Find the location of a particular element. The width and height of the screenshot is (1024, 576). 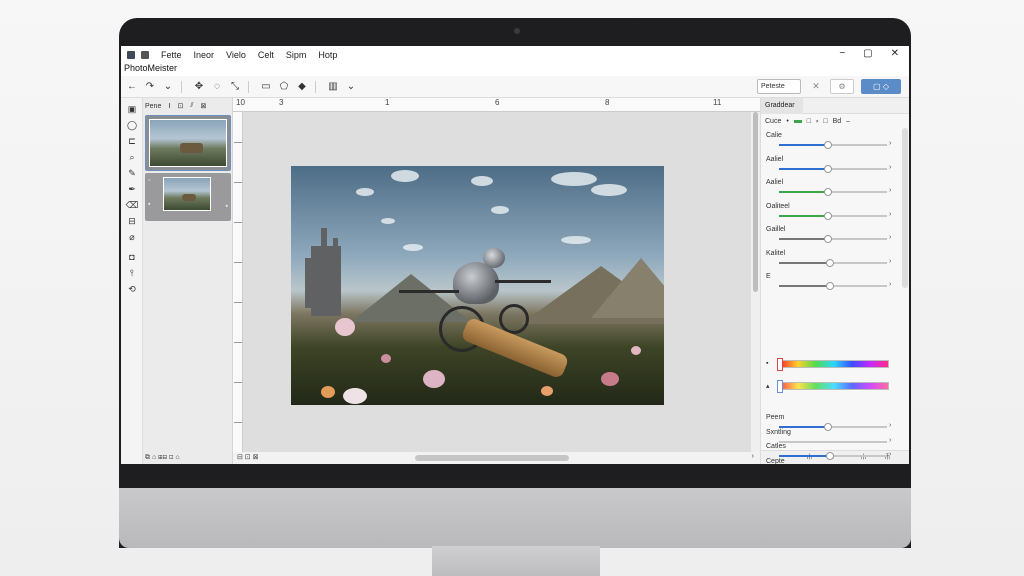

crop-tool-icon: ⊏ is located at coordinates (132, 141).